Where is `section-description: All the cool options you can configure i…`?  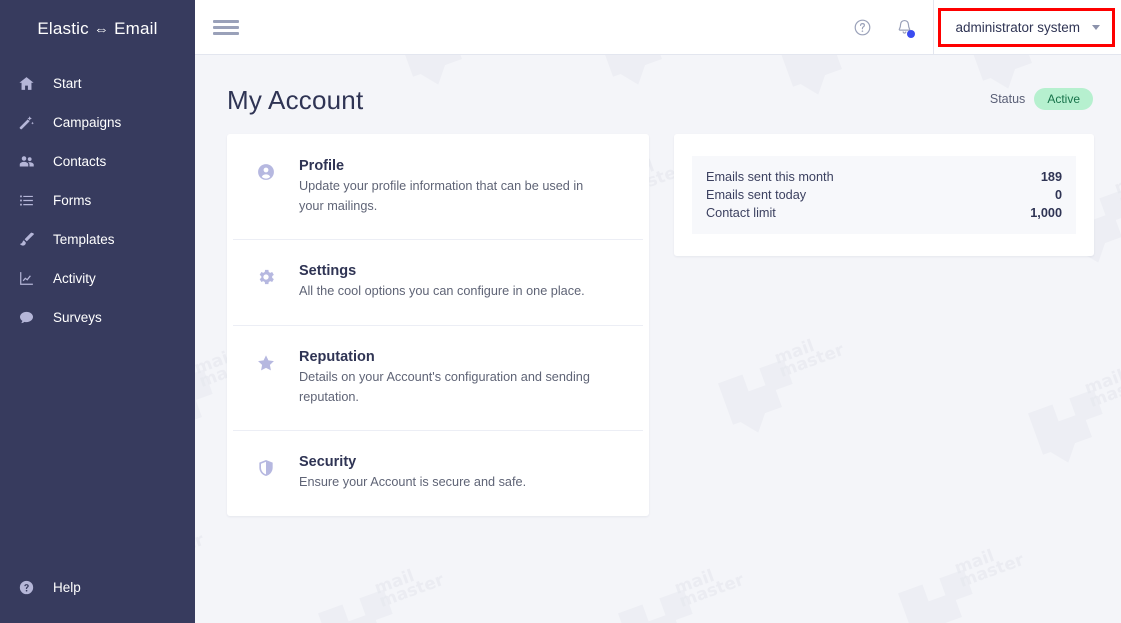
section-description: All the cool options you can configure i… is located at coordinates (442, 291).